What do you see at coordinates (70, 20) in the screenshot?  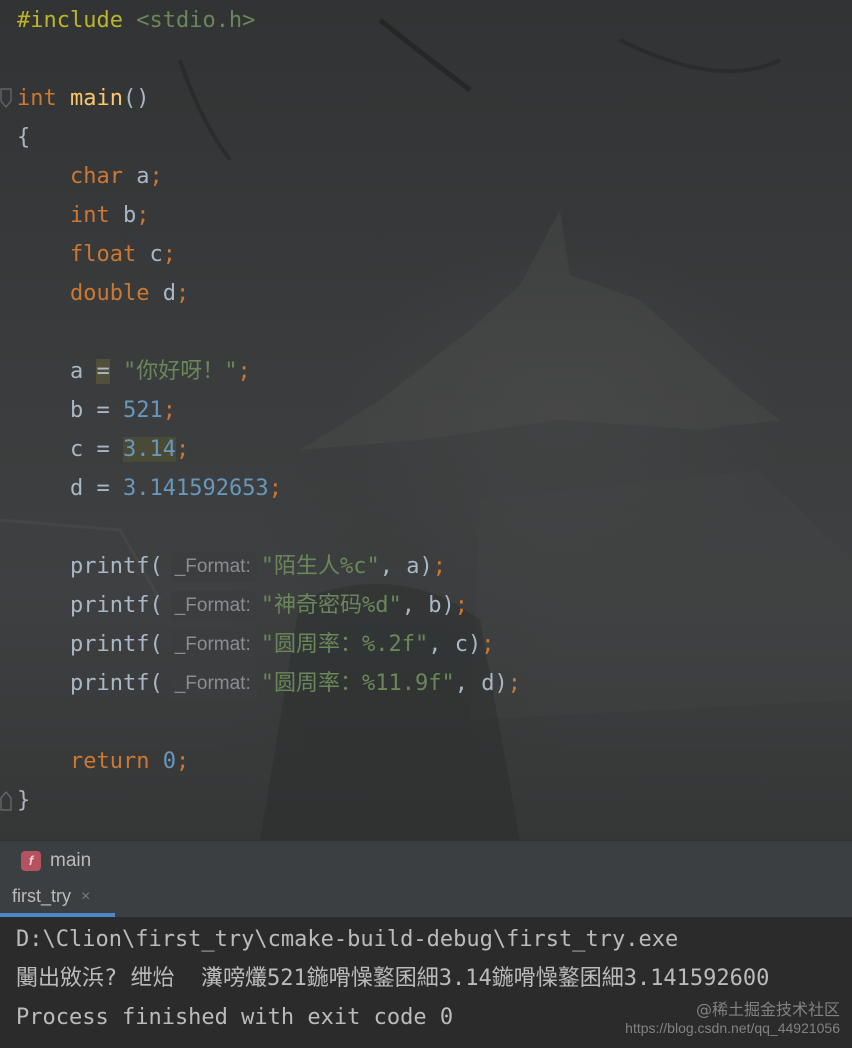 I see `preprocessor-directive: #include` at bounding box center [70, 20].